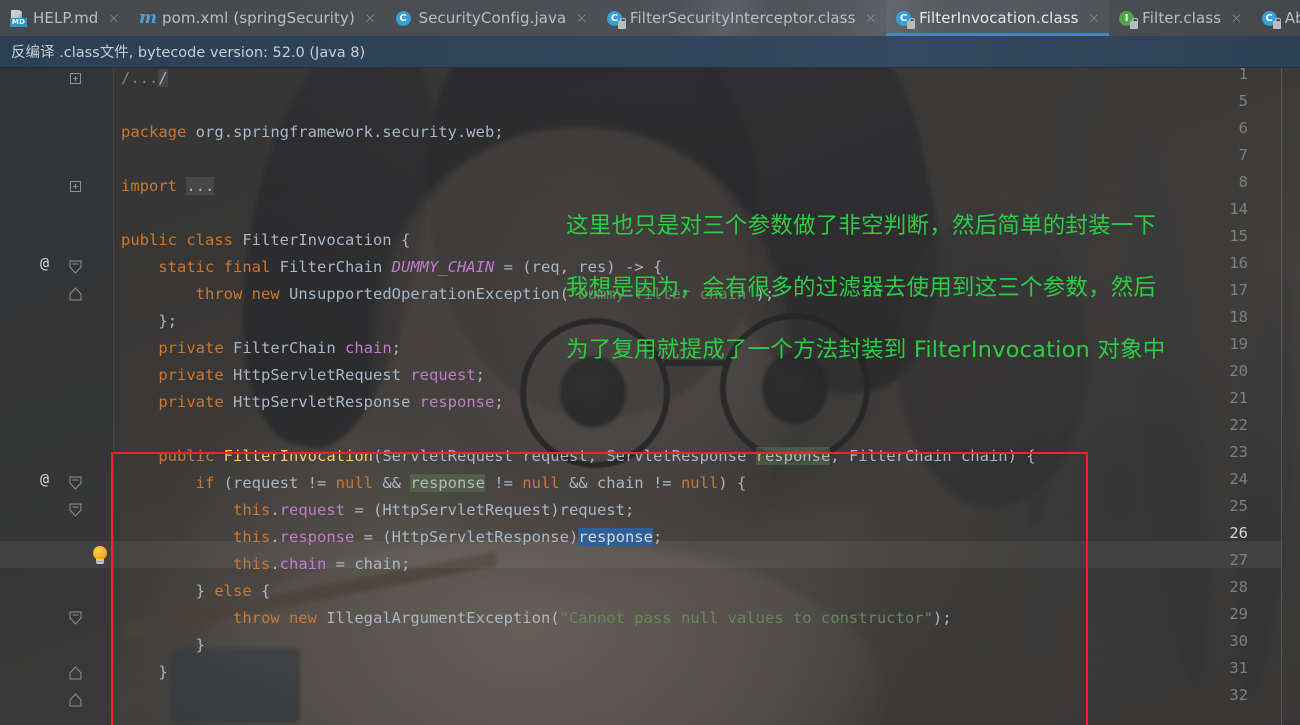  I want to click on code-line-20: private HttpServletRequest request;, so click(321, 375).